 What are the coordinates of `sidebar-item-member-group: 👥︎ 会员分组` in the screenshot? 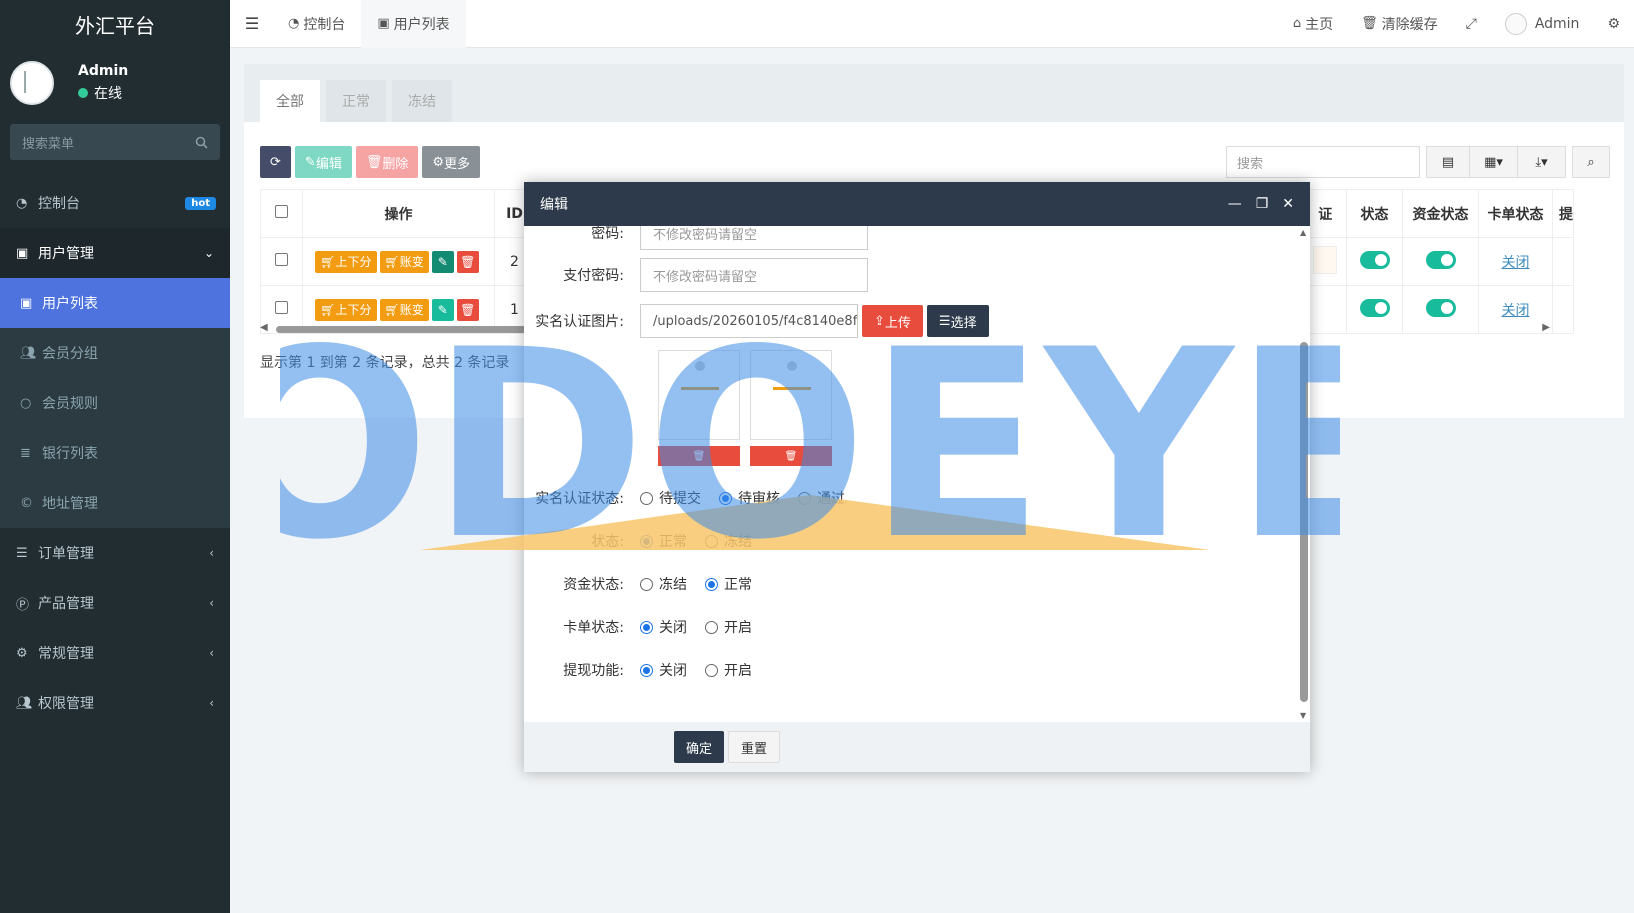 It's located at (115, 353).